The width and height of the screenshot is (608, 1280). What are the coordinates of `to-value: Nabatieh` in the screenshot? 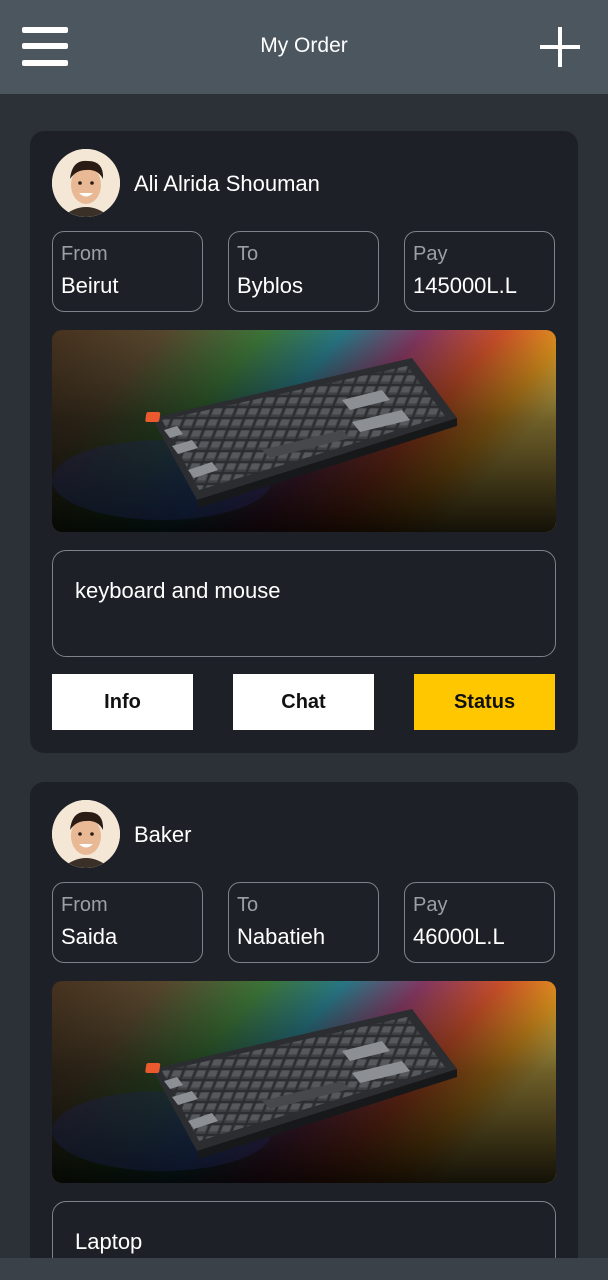 It's located at (281, 936).